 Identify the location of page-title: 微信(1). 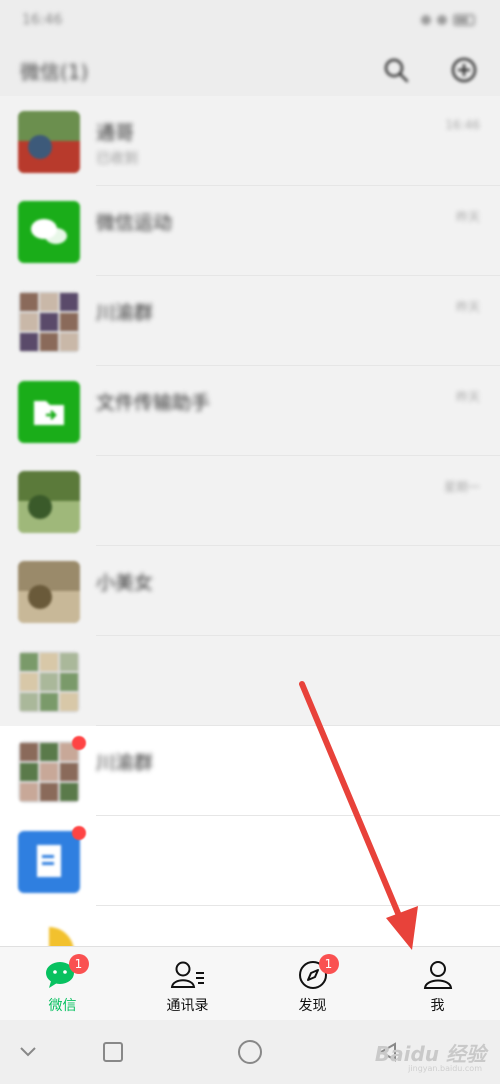
(54, 72).